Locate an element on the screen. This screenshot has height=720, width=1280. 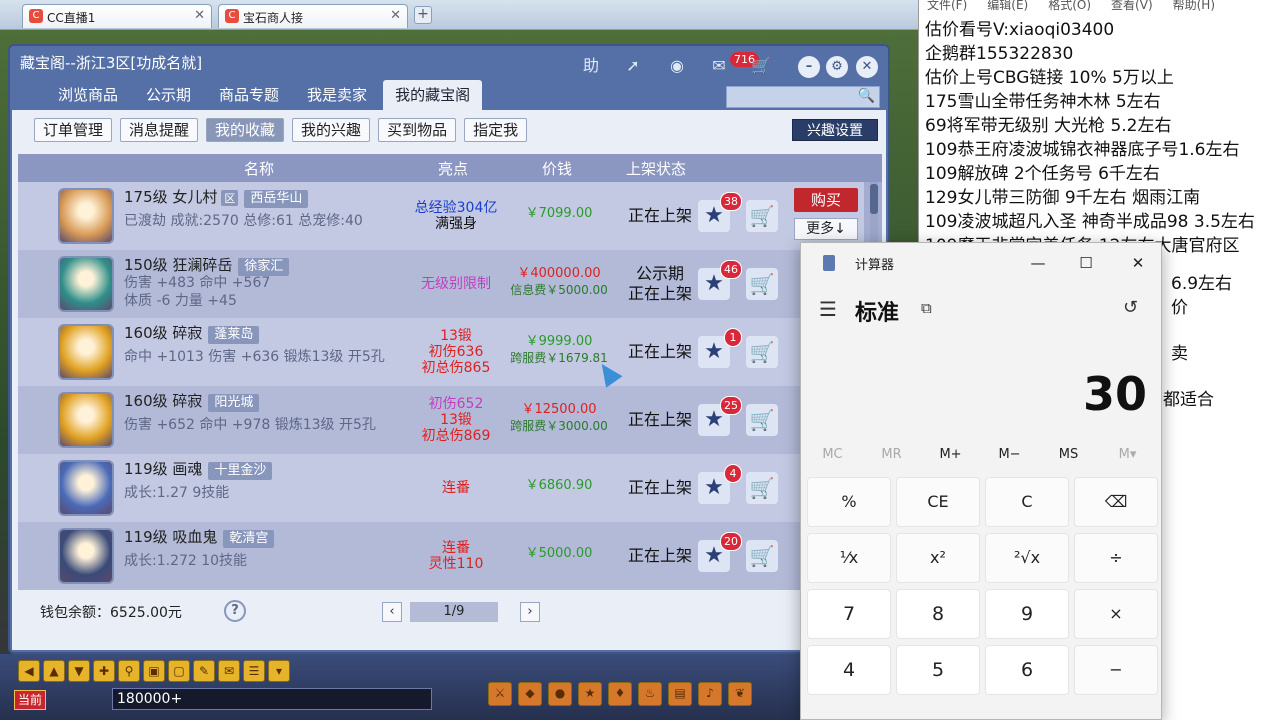
calc-key: ⌫ is located at coordinates (1116, 502).